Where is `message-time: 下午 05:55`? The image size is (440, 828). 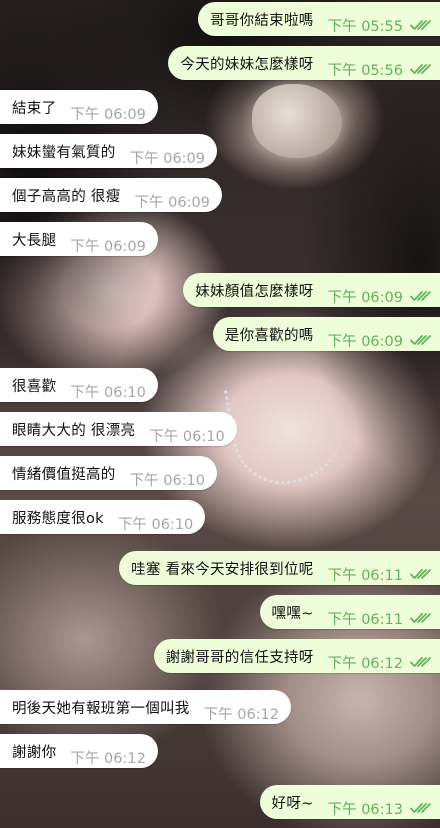 message-time: 下午 05:55 is located at coordinates (365, 26).